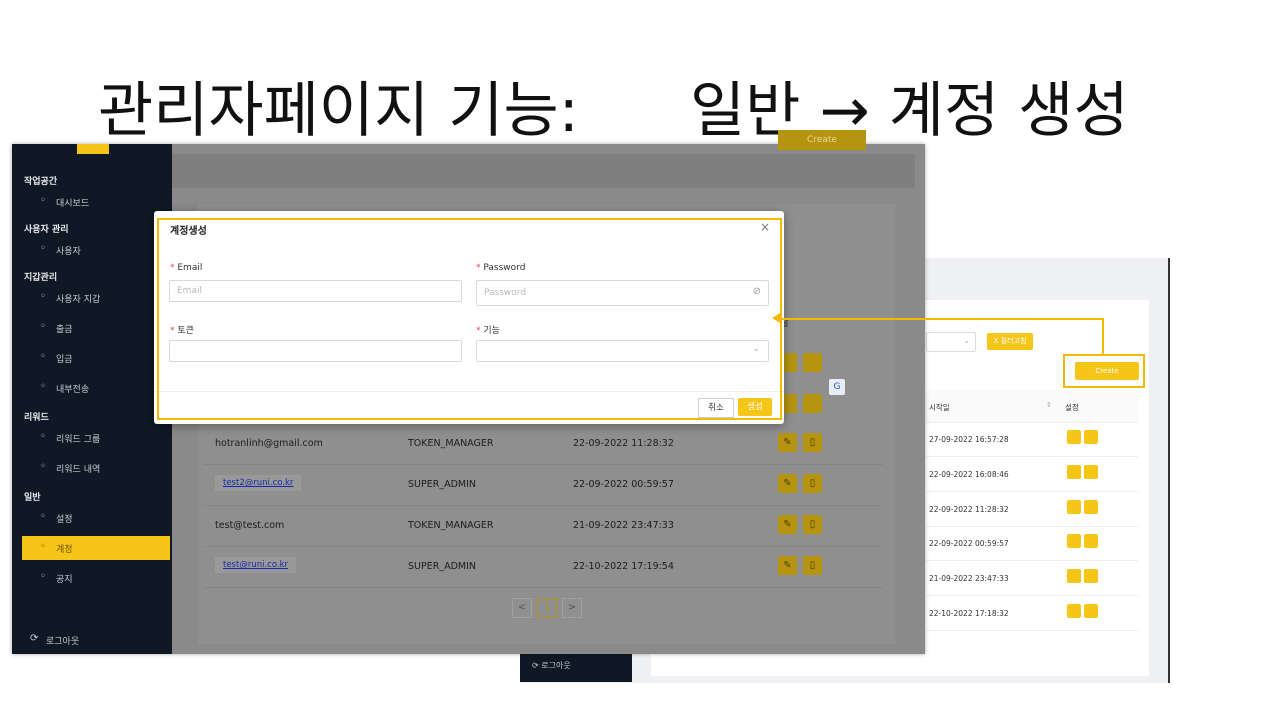  Describe the element at coordinates (64, 580) in the screenshot. I see `sidebar-item-label: 공지` at that location.